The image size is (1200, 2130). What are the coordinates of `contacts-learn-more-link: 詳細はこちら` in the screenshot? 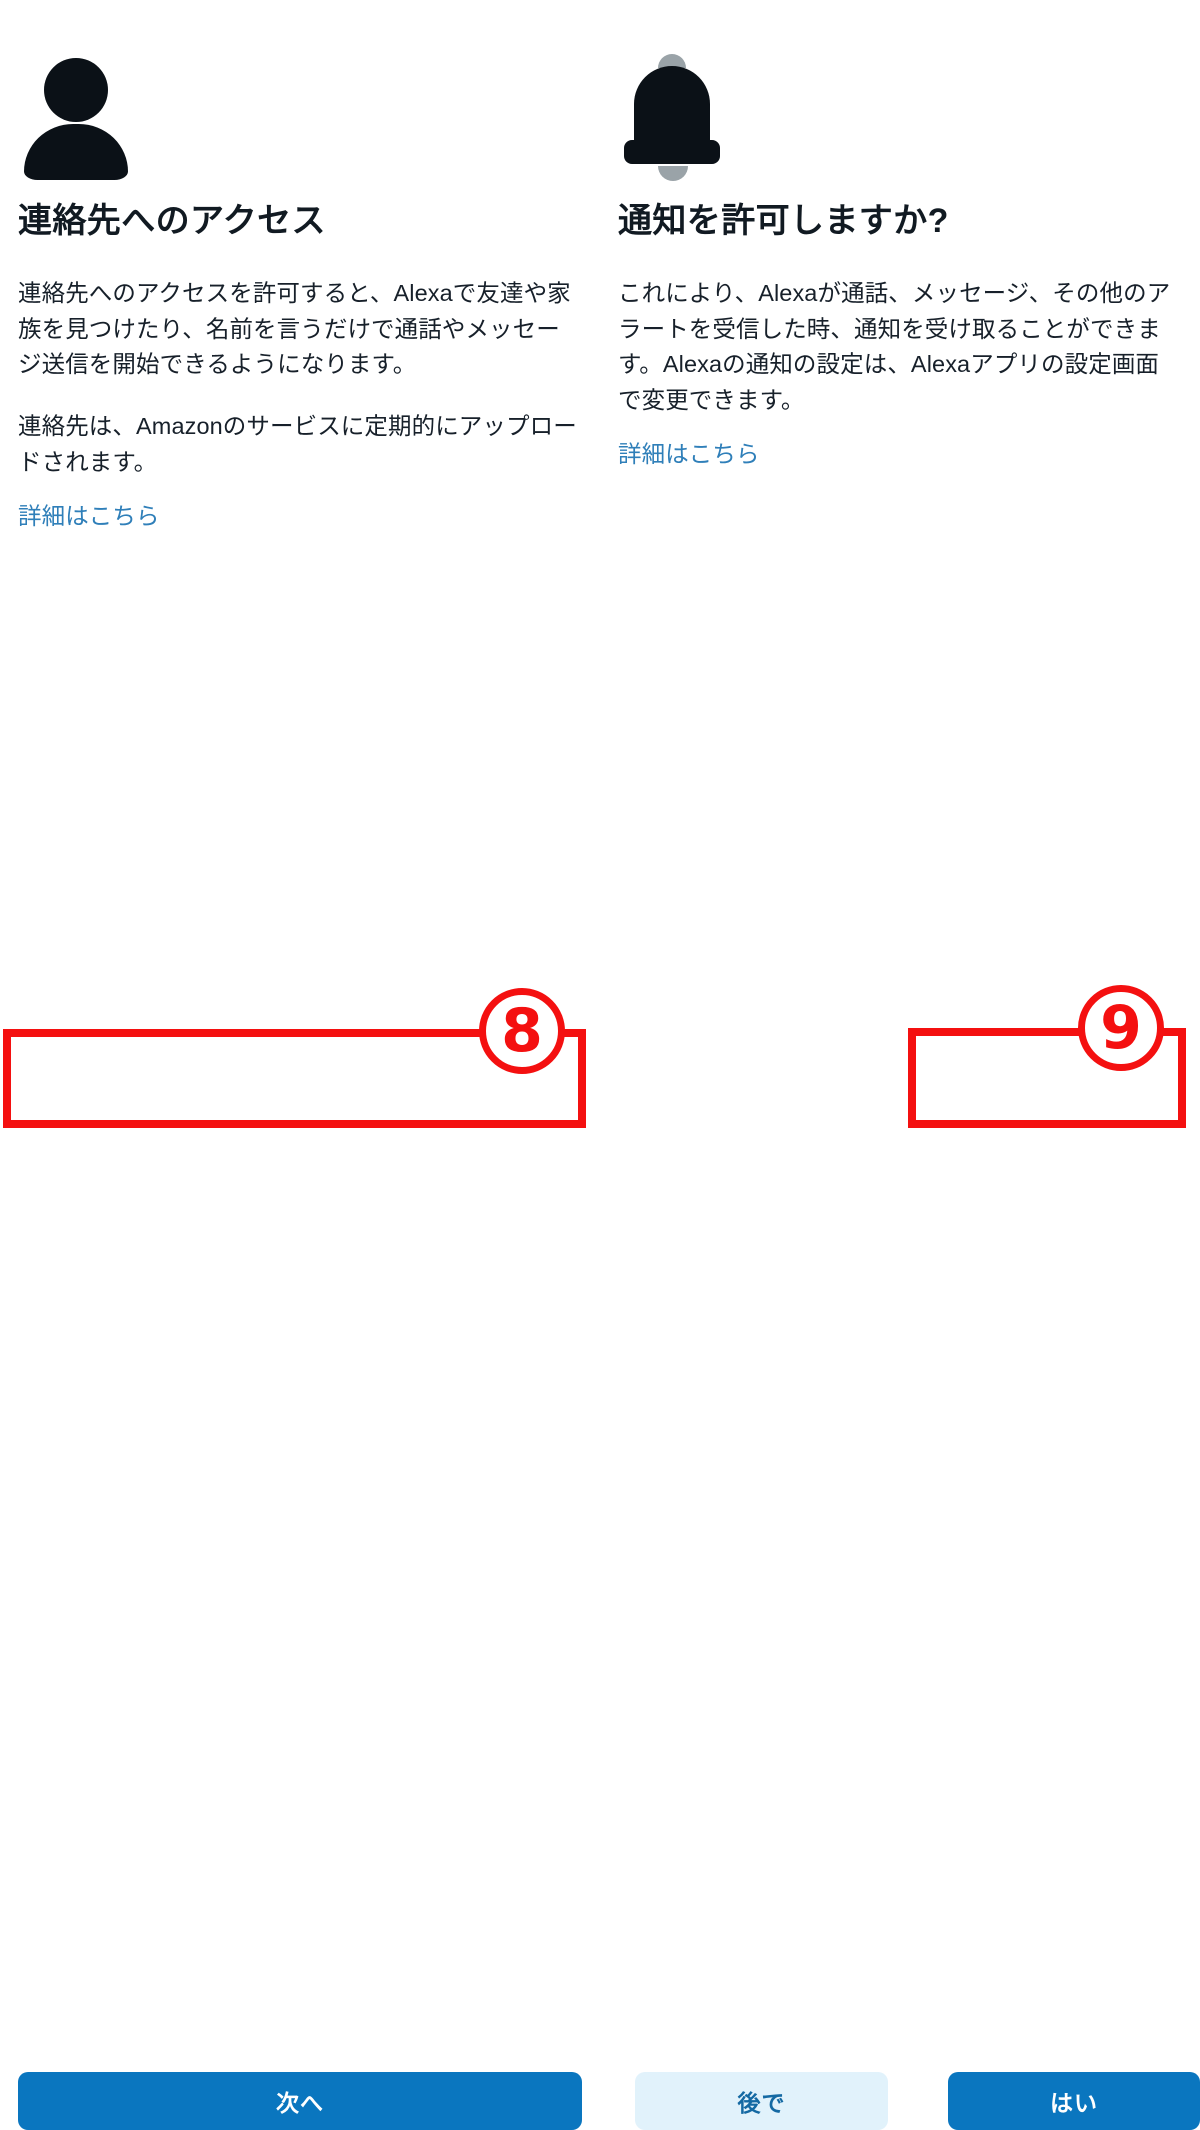 It's located at (89, 516).